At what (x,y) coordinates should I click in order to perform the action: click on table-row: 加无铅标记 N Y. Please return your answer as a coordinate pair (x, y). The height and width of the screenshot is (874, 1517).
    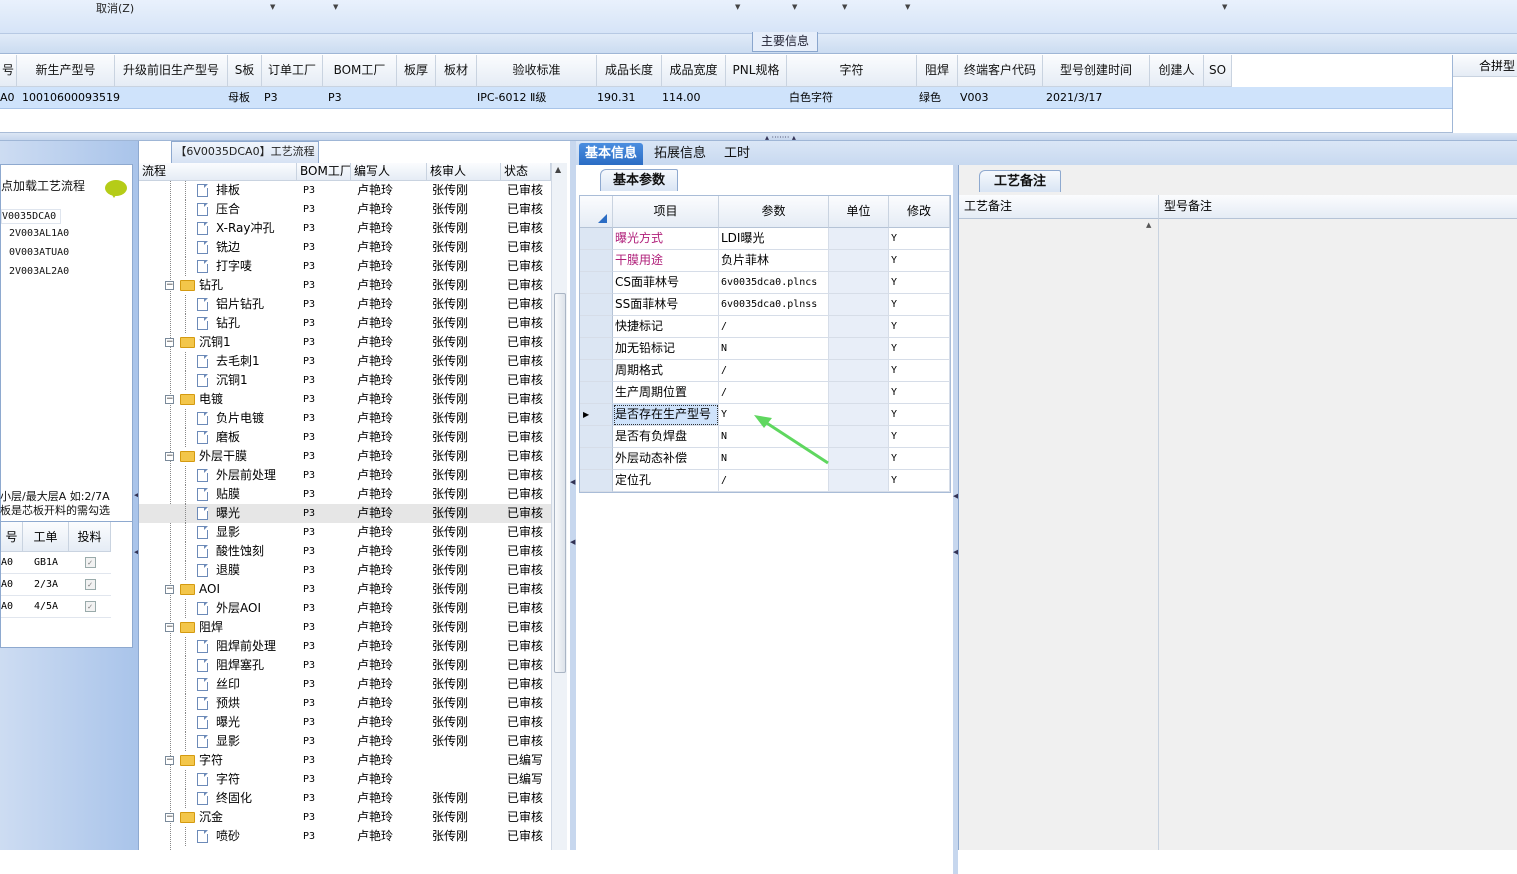
    Looking at the image, I should click on (766, 349).